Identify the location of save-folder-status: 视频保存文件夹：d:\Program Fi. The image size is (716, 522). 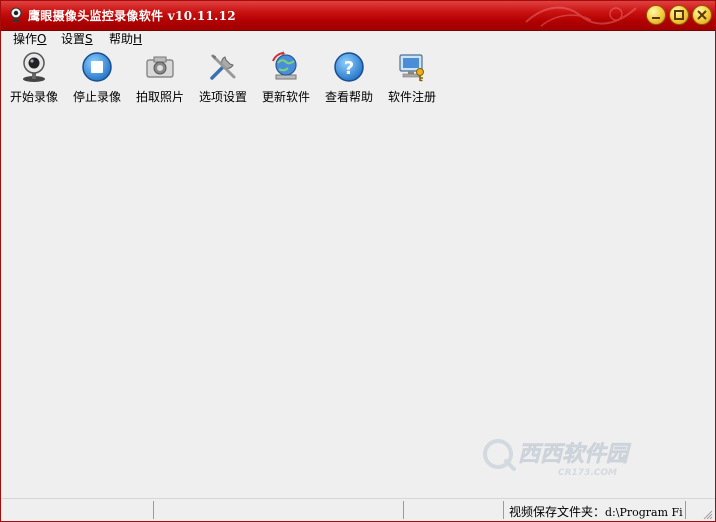
(597, 511).